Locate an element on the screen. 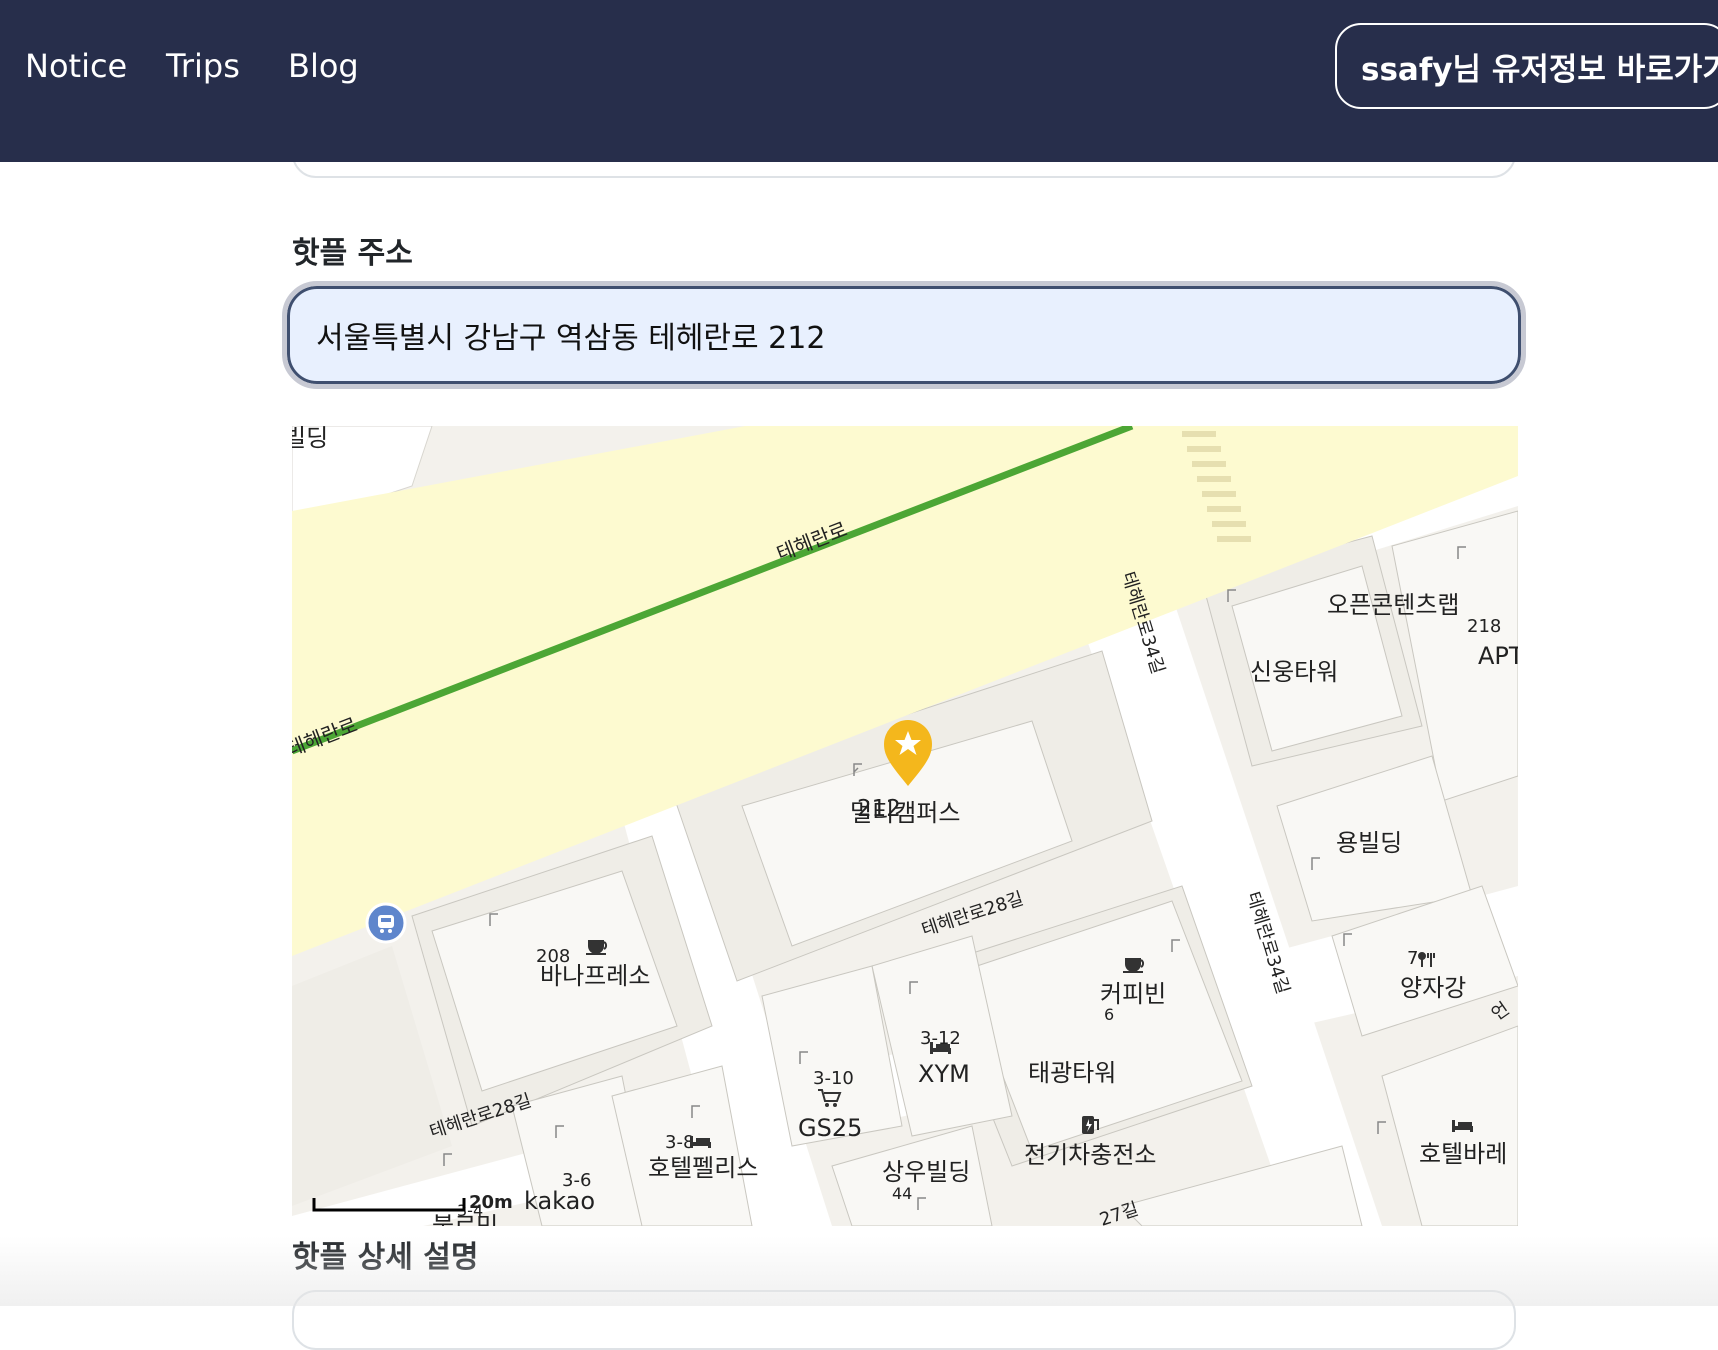 This screenshot has height=1350, width=1718. map-brand-logo: kakao is located at coordinates (559, 1201).